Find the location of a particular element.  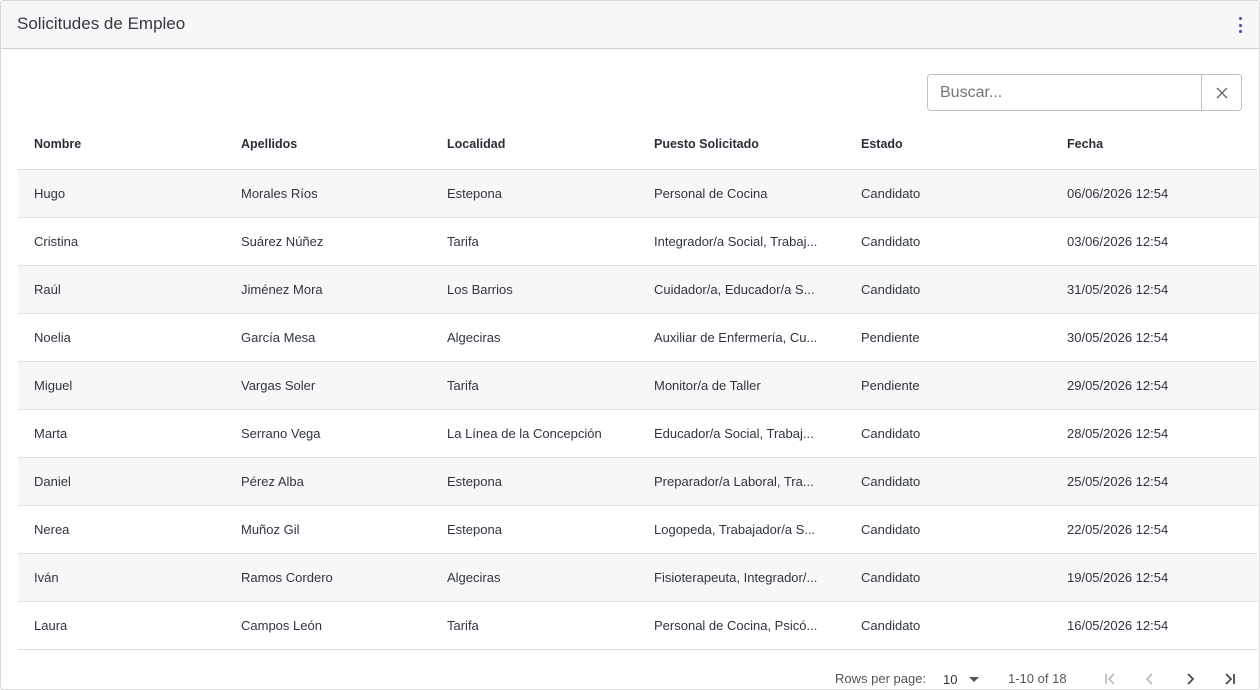

cell-fecha: 16/05/2026 12:54 is located at coordinates (1154, 625).